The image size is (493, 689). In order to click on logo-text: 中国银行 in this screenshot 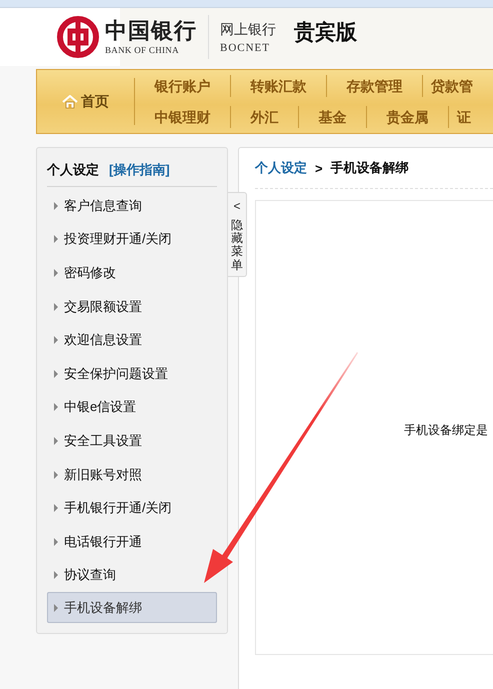, I will do `click(151, 31)`.